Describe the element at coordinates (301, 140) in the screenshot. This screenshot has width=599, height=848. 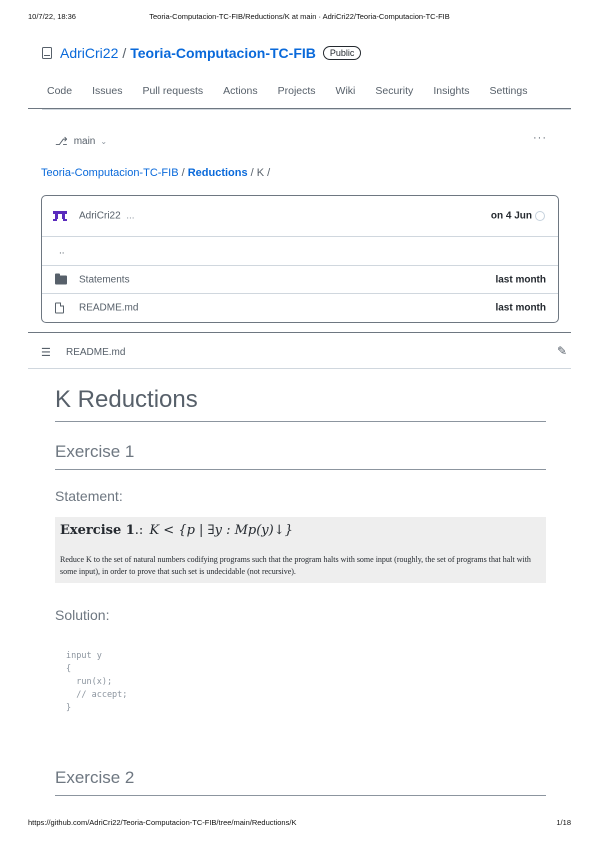
I see `branch-selector: ⎇ main ⌄ ···` at that location.